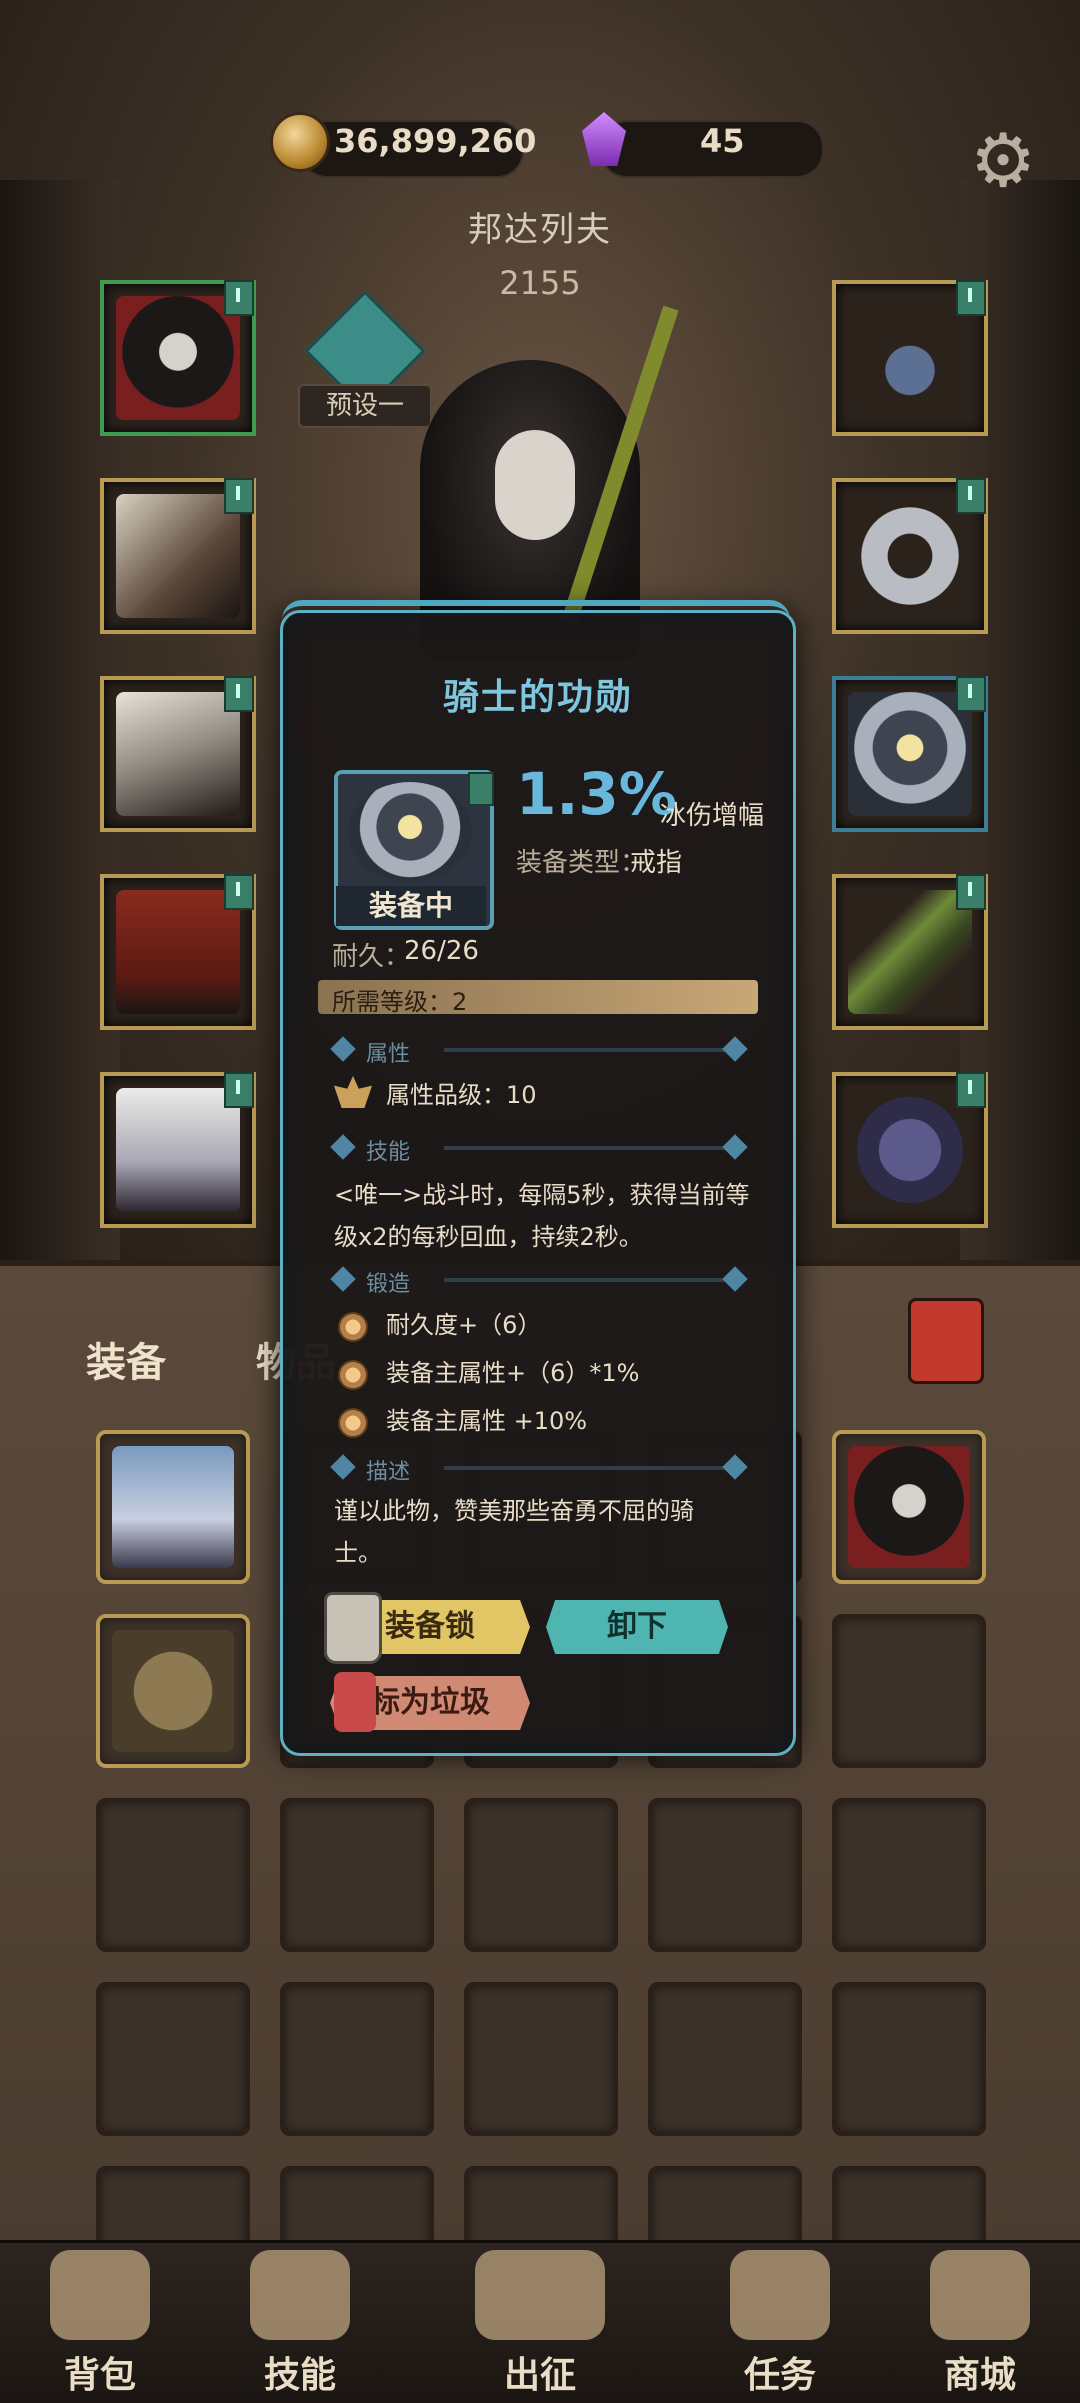 The height and width of the screenshot is (2403, 1080). I want to click on gem-amount: 45, so click(722, 141).